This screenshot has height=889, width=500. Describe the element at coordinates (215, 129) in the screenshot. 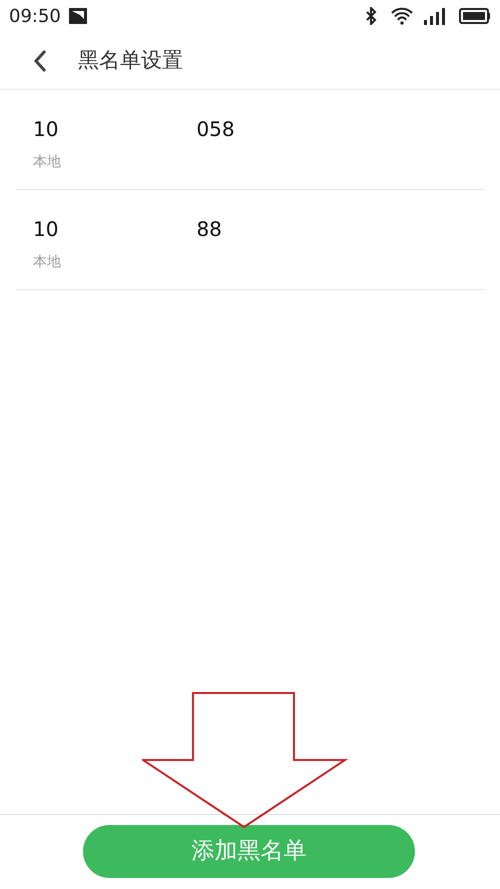

I see `number-text: 058` at that location.